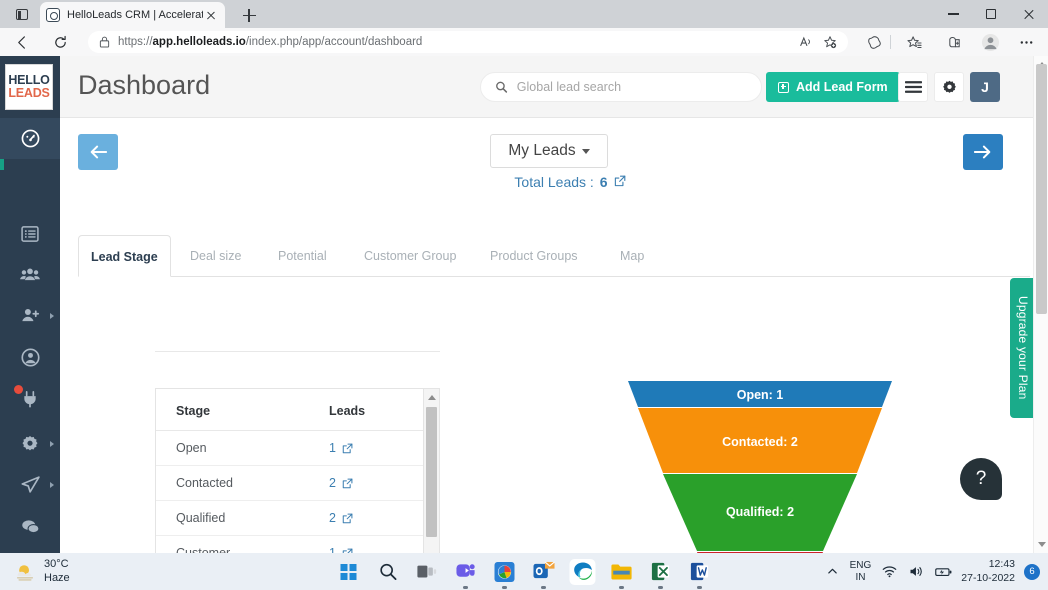 The image size is (1048, 590). Describe the element at coordinates (427, 572) in the screenshot. I see `task-view-icon` at that location.